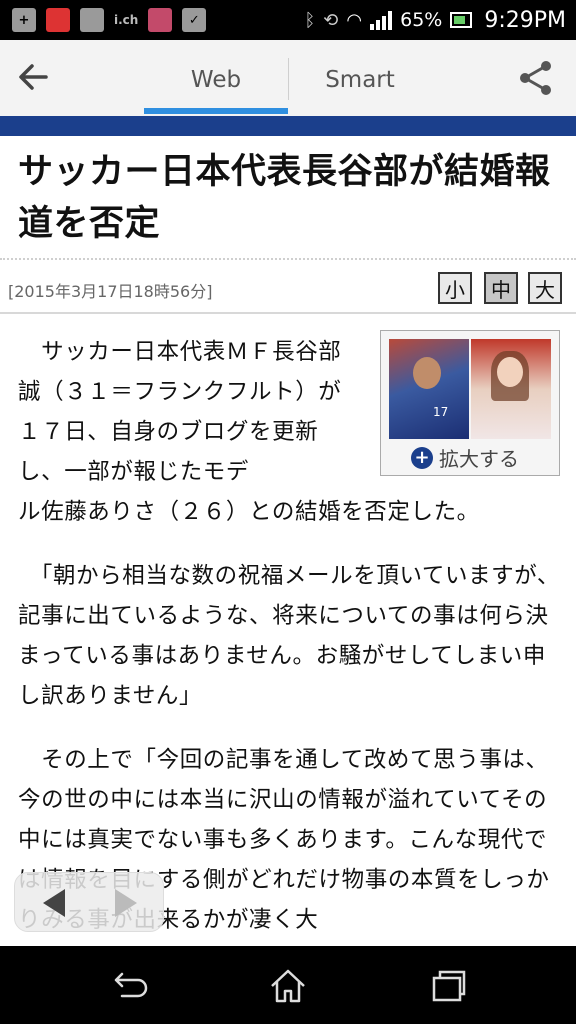 The image size is (576, 1024). Describe the element at coordinates (110, 291) in the screenshot. I see `article-date: [2015年3月17日18時56分]` at that location.